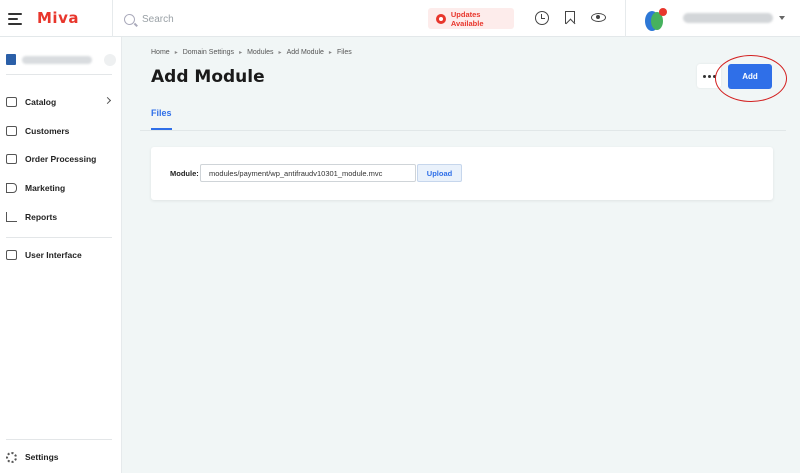 The height and width of the screenshot is (473, 800). I want to click on page-title: Add Module, so click(208, 77).